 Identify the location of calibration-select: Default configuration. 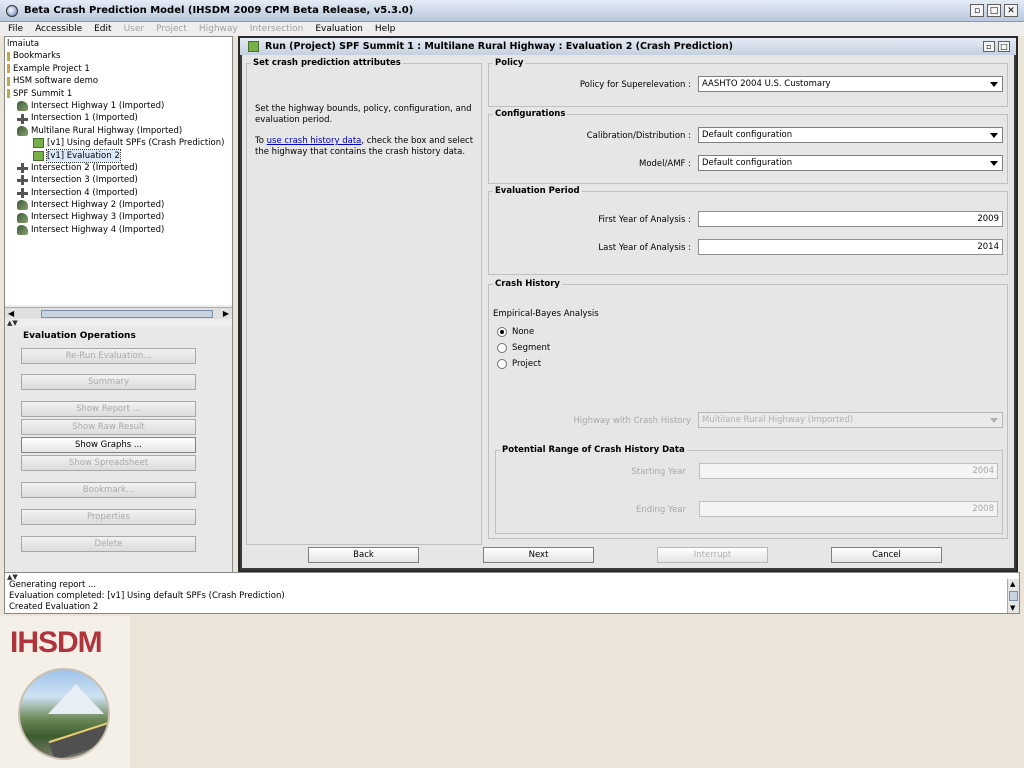
(850, 135).